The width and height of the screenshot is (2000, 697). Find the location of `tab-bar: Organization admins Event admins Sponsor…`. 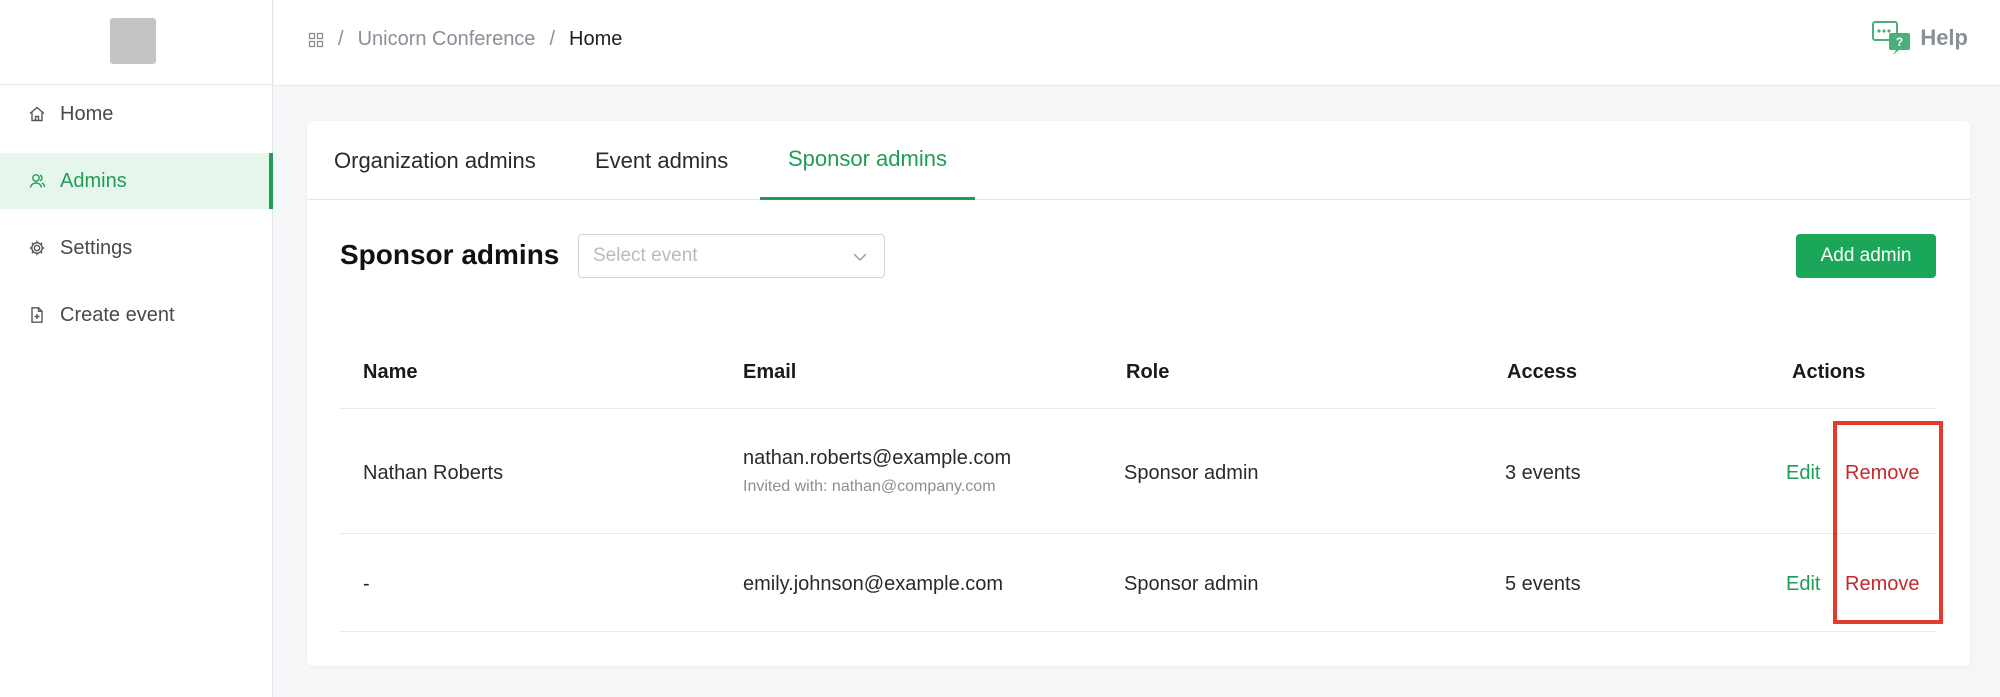

tab-bar: Organization admins Event admins Sponsor… is located at coordinates (1138, 160).